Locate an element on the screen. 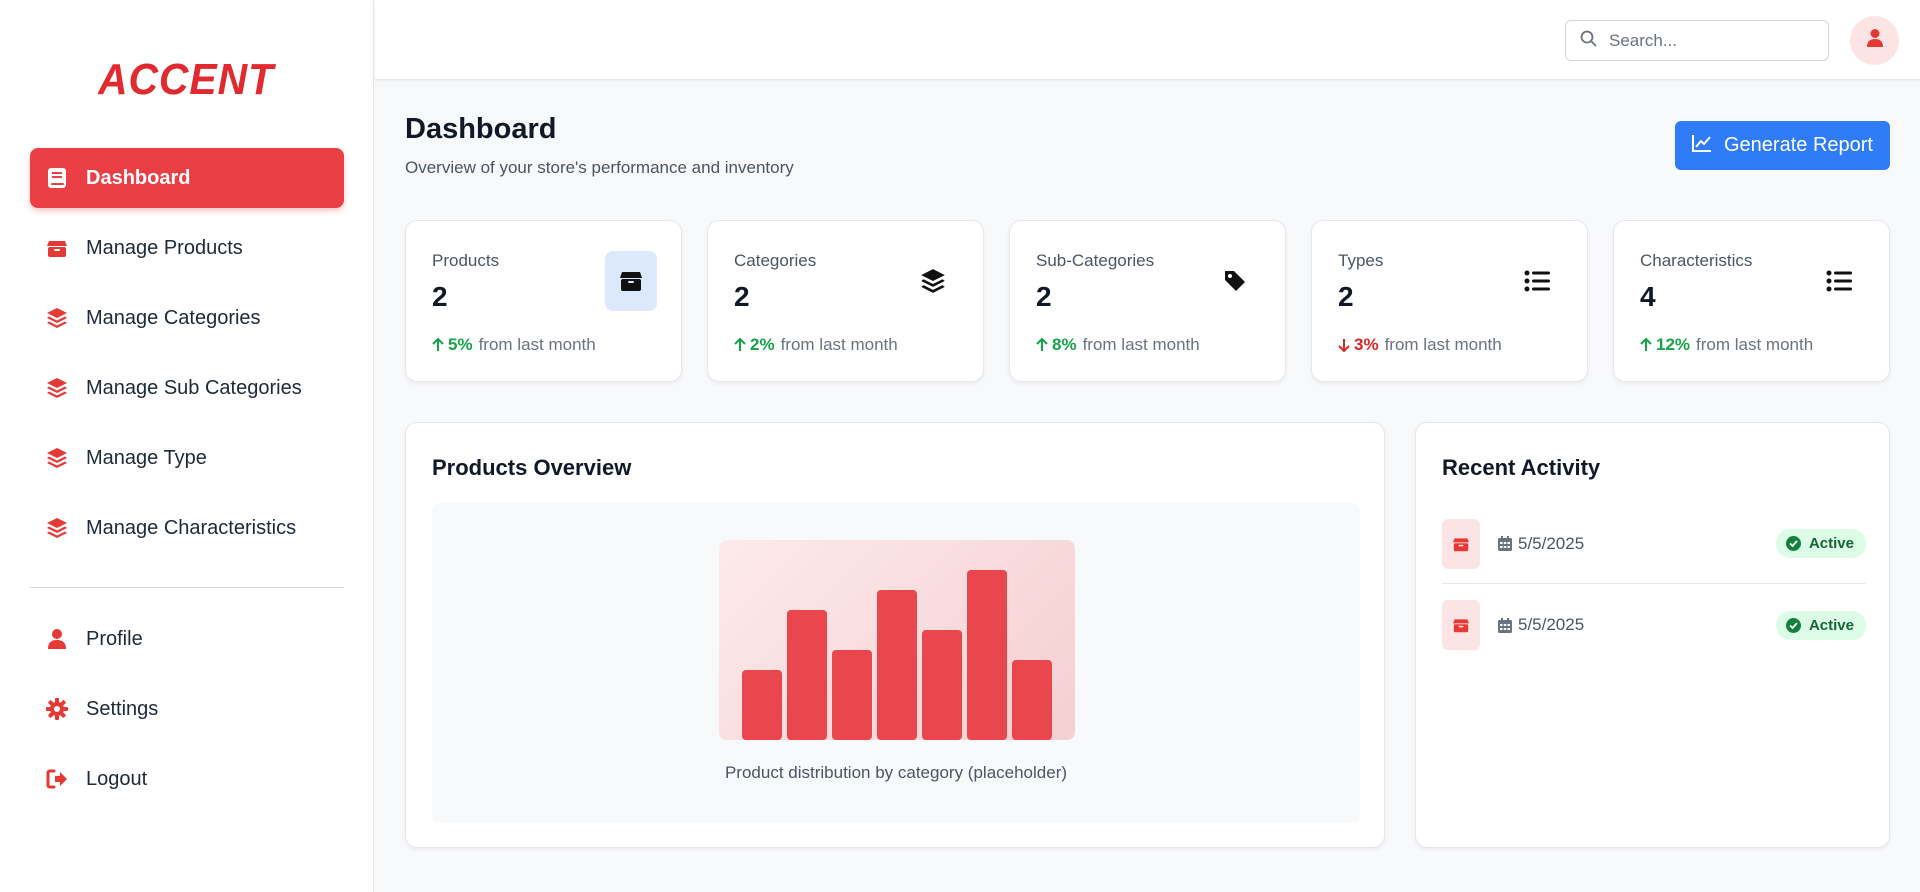 The height and width of the screenshot is (892, 1920). tag-icon is located at coordinates (1235, 281).